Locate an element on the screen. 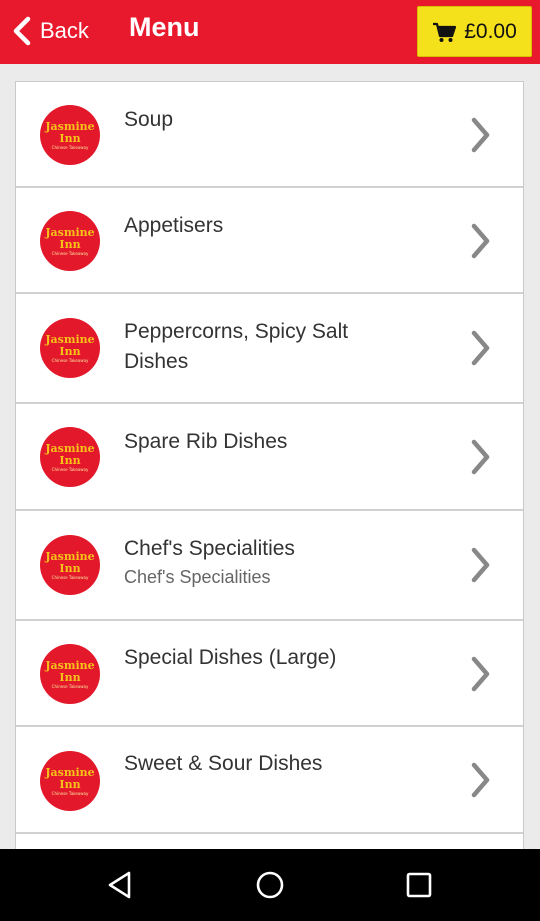 The height and width of the screenshot is (921, 540). system-navigation-bar is located at coordinates (270, 885).